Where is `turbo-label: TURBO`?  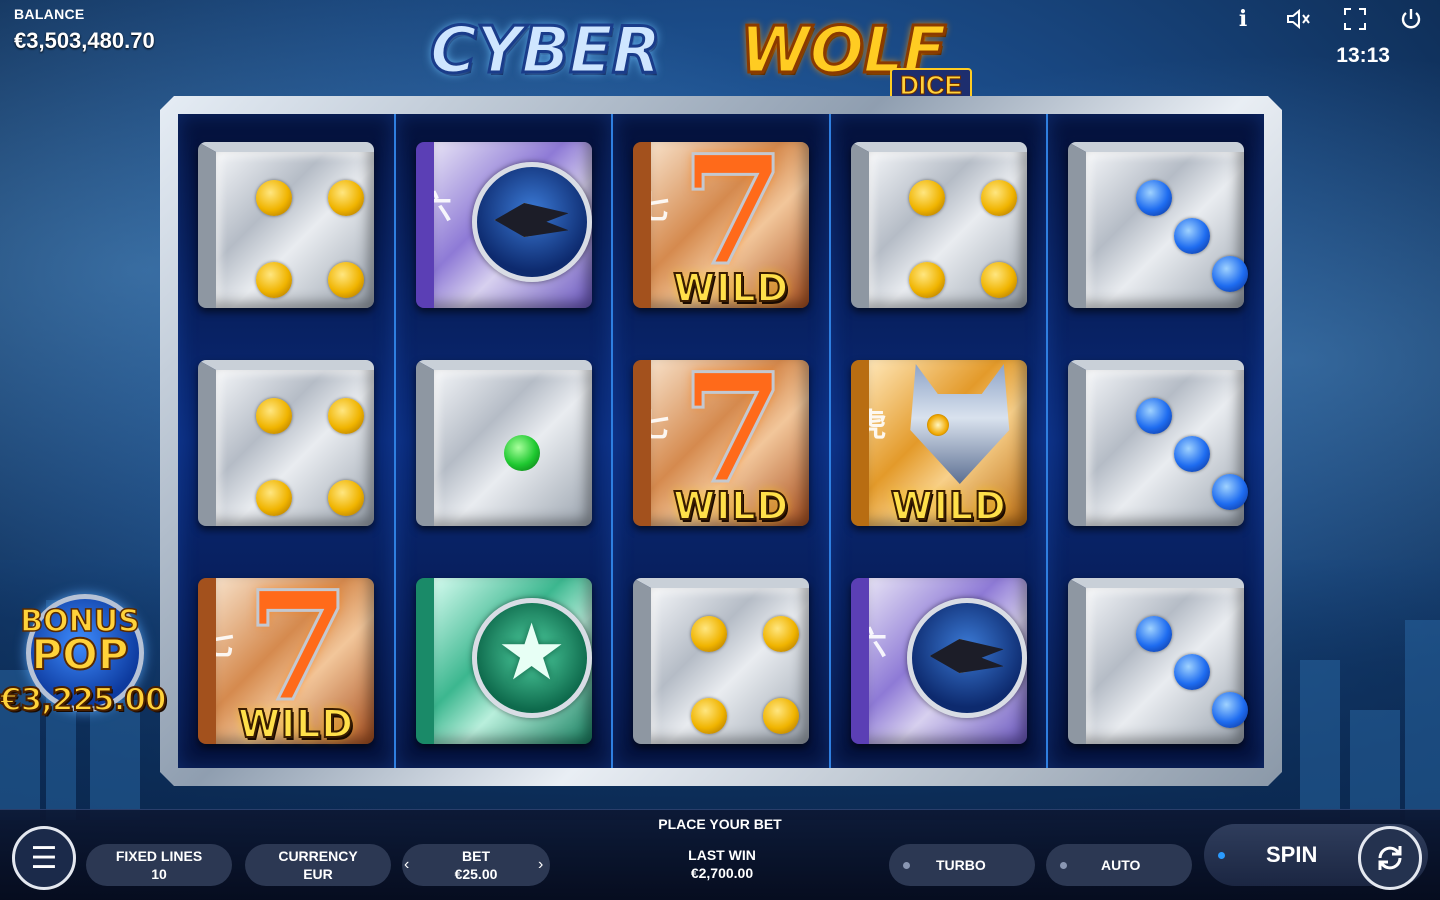
turbo-label: TURBO is located at coordinates (961, 865).